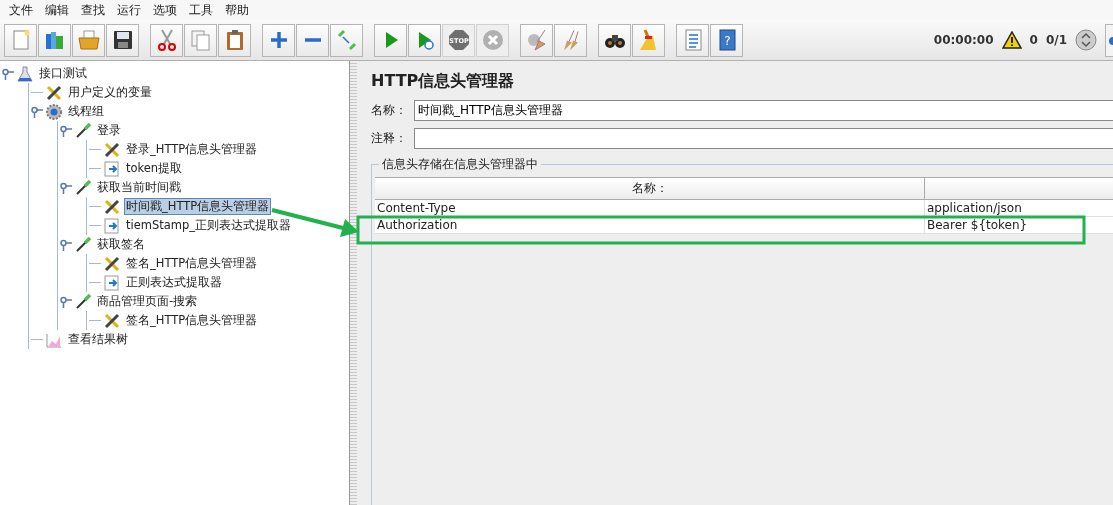  Describe the element at coordinates (1056, 40) in the screenshot. I see `thread-count: 0/1` at that location.